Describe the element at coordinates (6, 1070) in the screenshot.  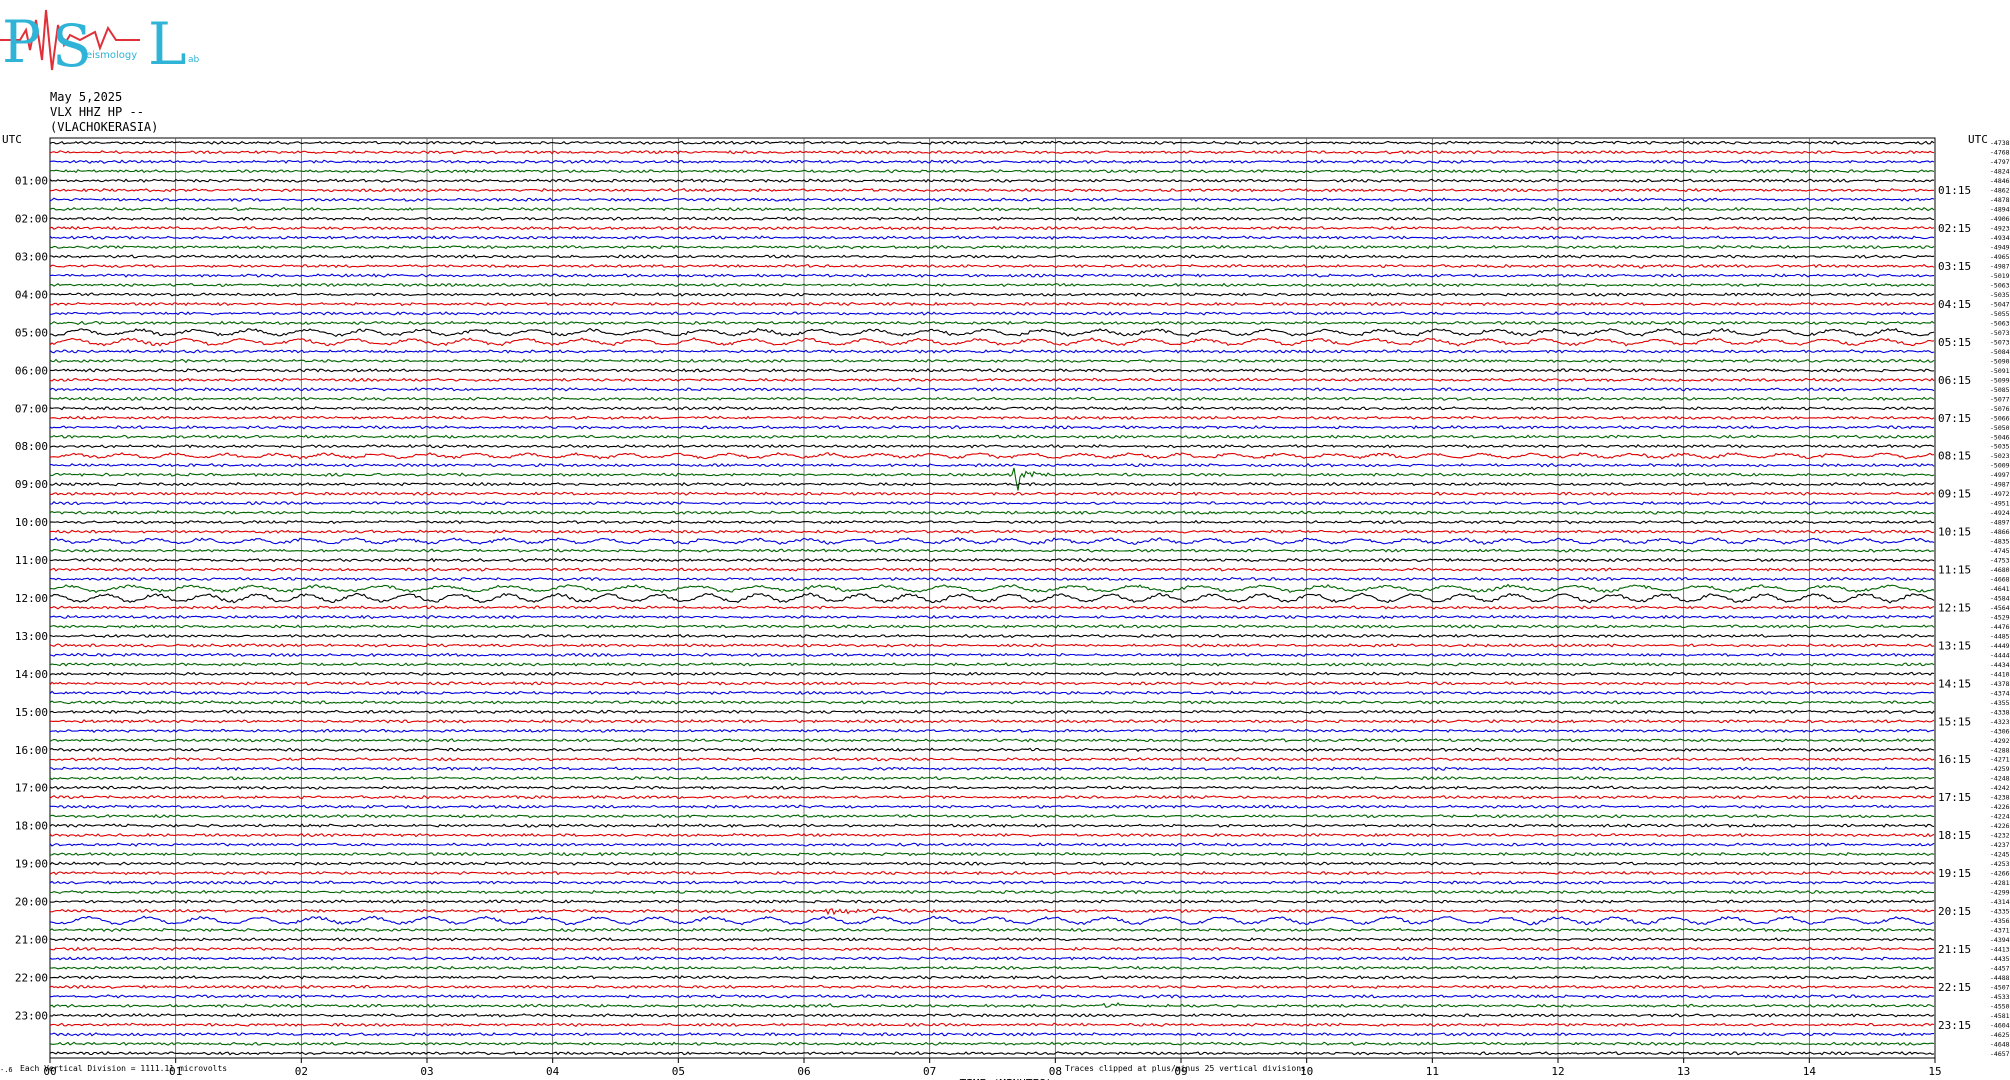
I see `footer-corner-mark: -.6` at that location.